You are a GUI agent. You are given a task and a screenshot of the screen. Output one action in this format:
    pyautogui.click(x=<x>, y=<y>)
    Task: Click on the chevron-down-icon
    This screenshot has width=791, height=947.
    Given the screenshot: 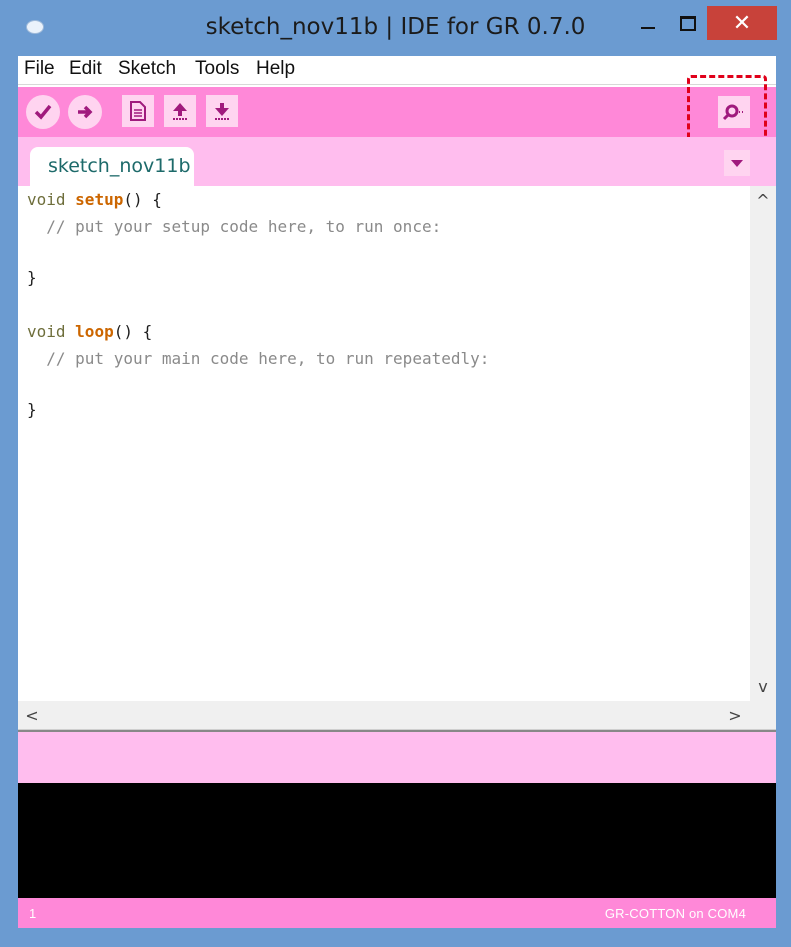 What is the action you would take?
    pyautogui.click(x=737, y=163)
    